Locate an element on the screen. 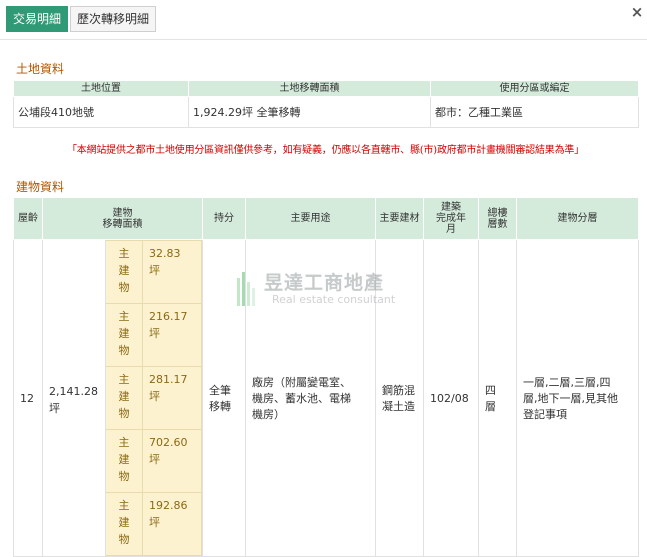 The width and height of the screenshot is (647, 557). land-header-area: 土地移轉面積 is located at coordinates (309, 88).